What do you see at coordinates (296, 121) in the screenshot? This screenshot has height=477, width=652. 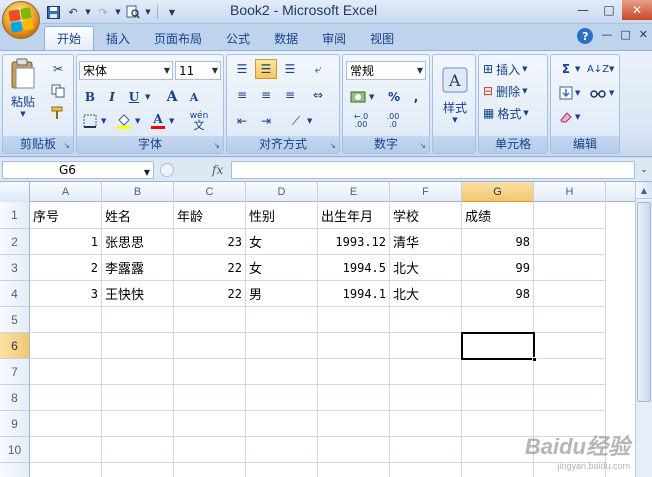 I see `orientation-icon: ⟋` at bounding box center [296, 121].